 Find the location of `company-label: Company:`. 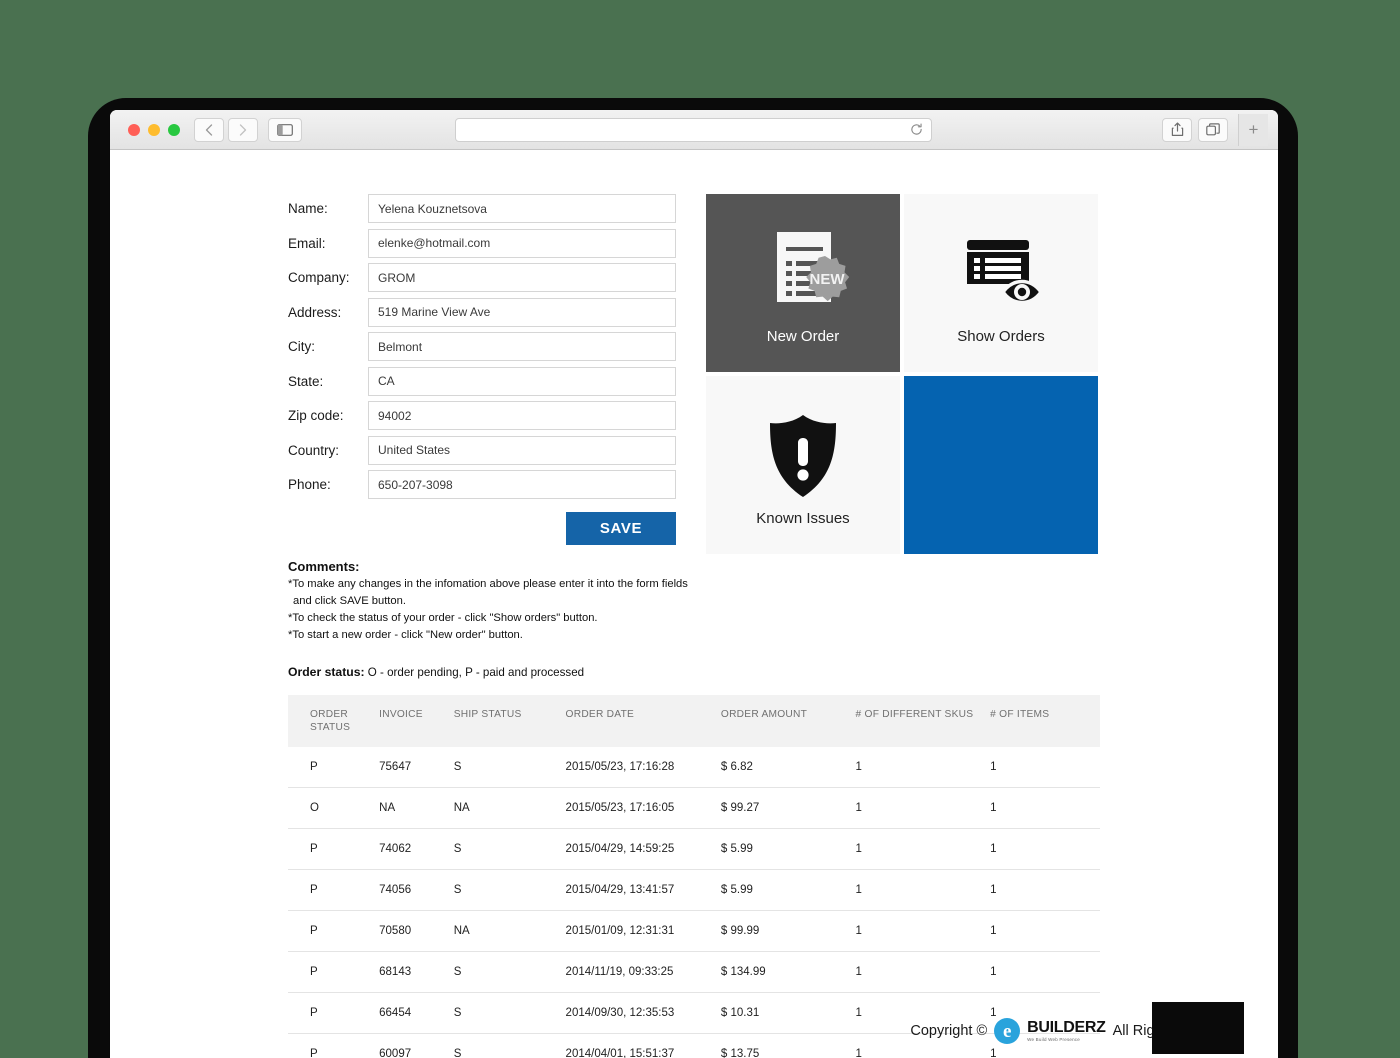

company-label: Company: is located at coordinates (319, 277).